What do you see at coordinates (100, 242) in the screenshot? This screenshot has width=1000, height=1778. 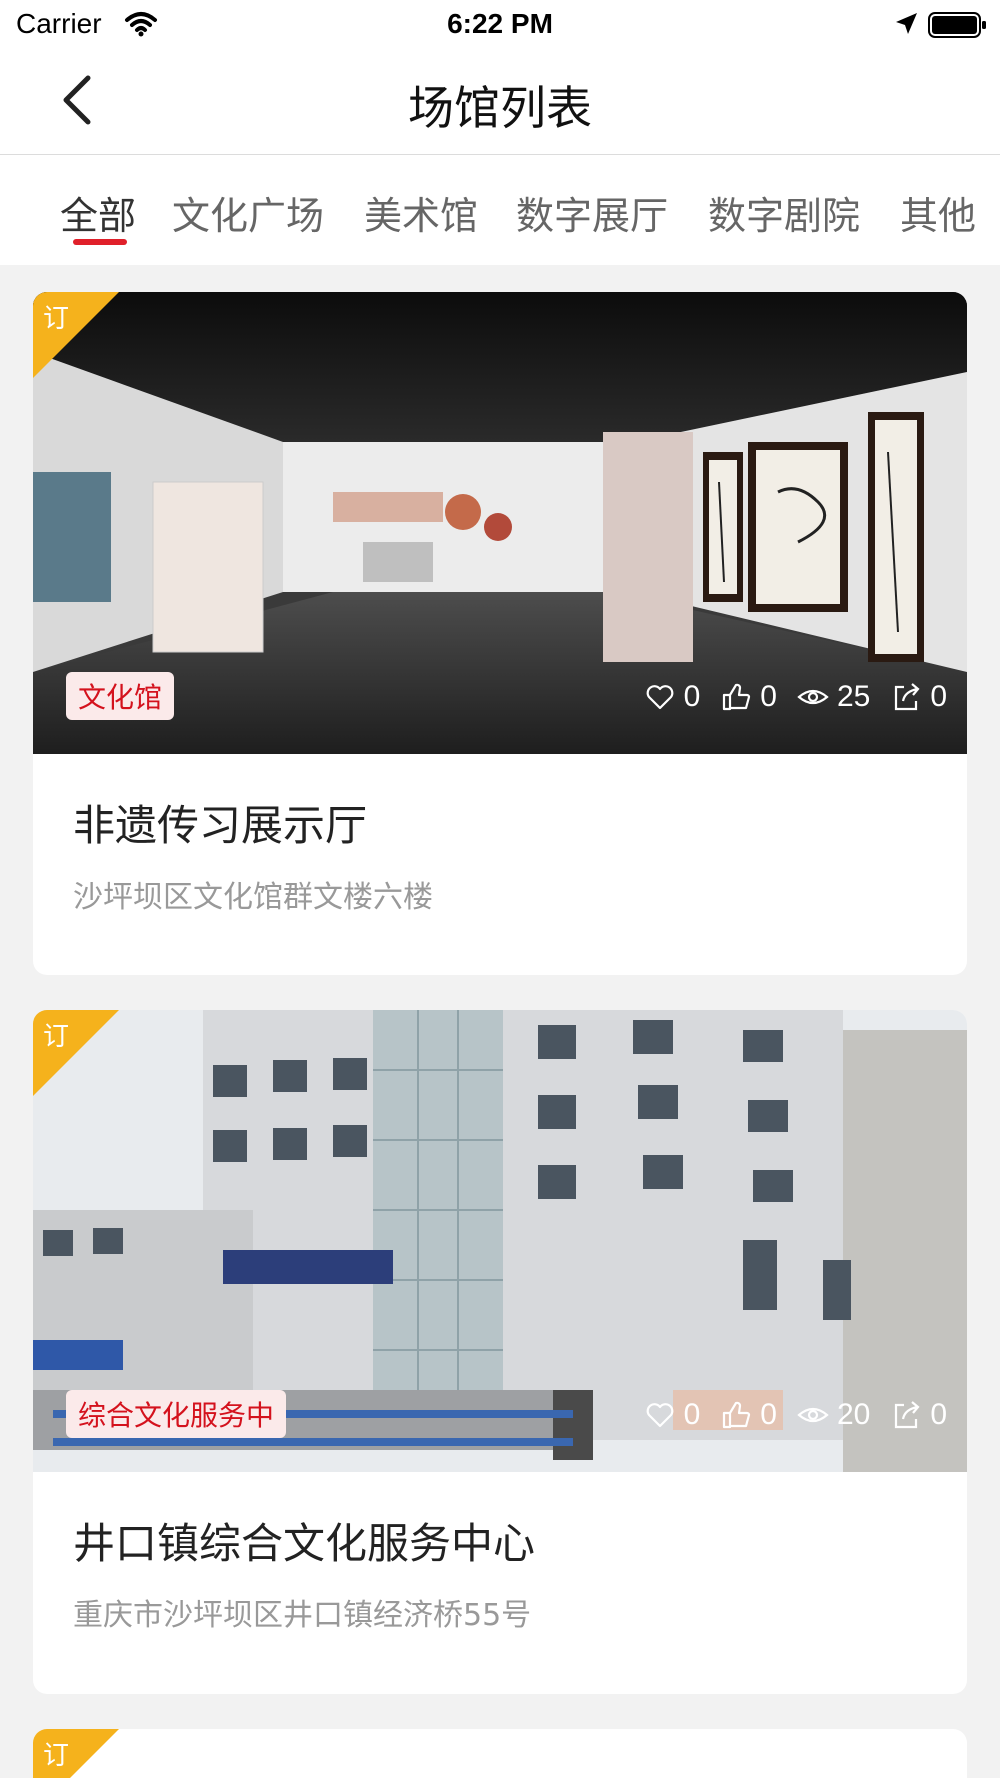 I see `active-tab-indicator` at bounding box center [100, 242].